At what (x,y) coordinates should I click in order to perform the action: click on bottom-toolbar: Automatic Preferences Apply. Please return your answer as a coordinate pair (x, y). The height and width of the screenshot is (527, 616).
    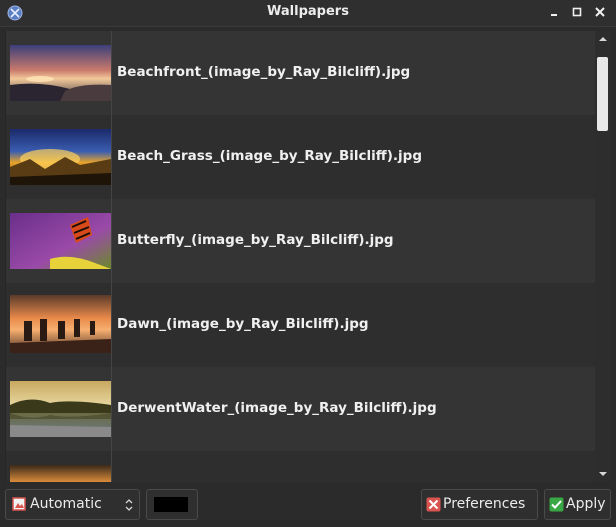
    Looking at the image, I should click on (308, 505).